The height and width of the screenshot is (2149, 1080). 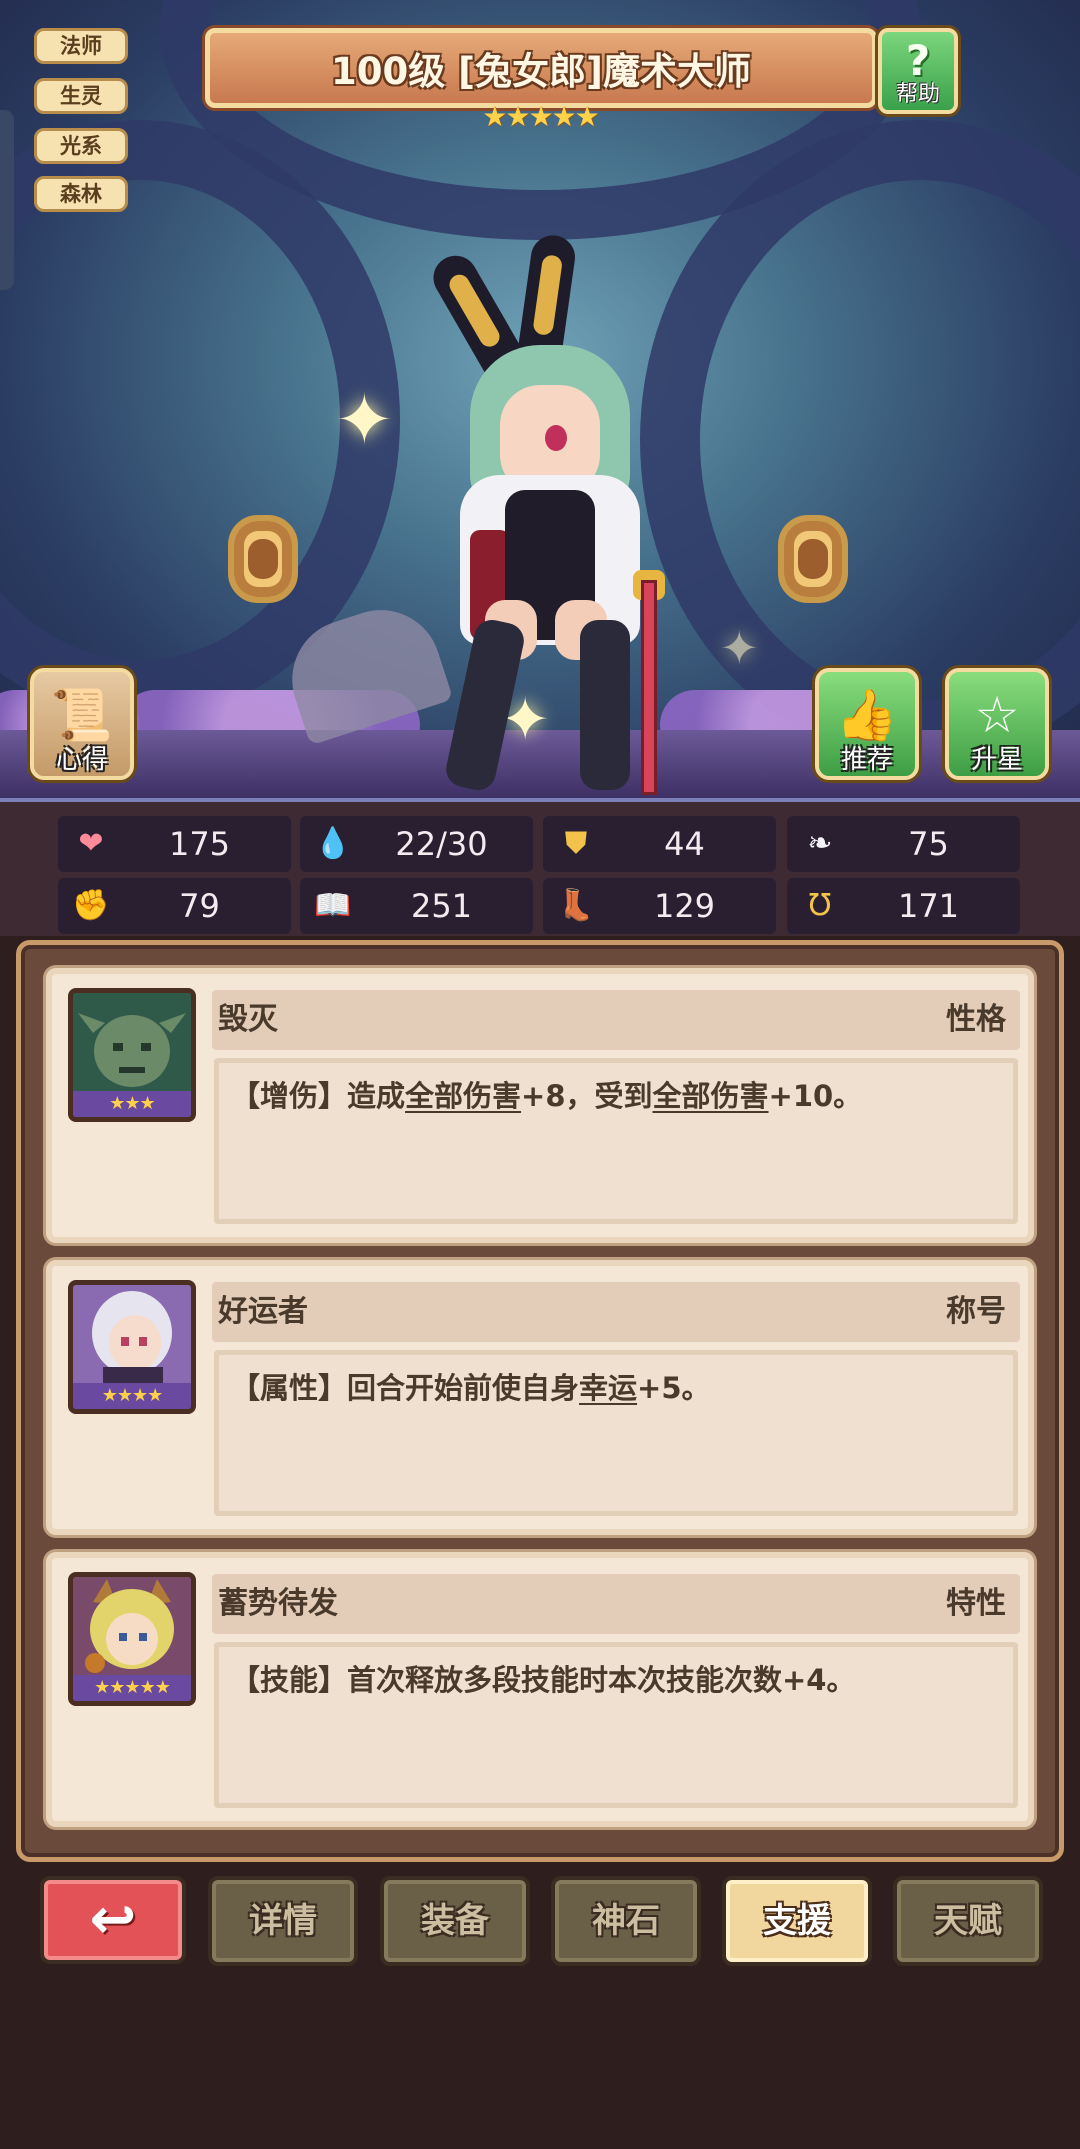 I want to click on card-description: 【属性】回合开始前使自身幸运+5。, so click(x=616, y=1433).